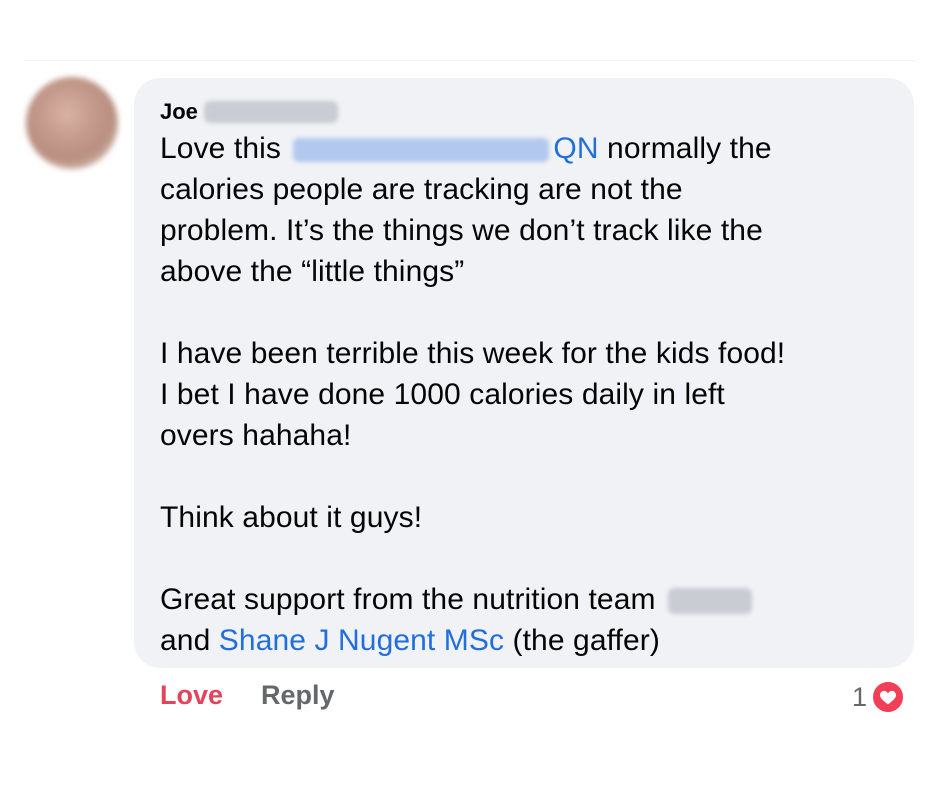 Image resolution: width=940 pixels, height=788 pixels. Describe the element at coordinates (408, 599) in the screenshot. I see `text-fragment: Great support from the nutrition team` at that location.